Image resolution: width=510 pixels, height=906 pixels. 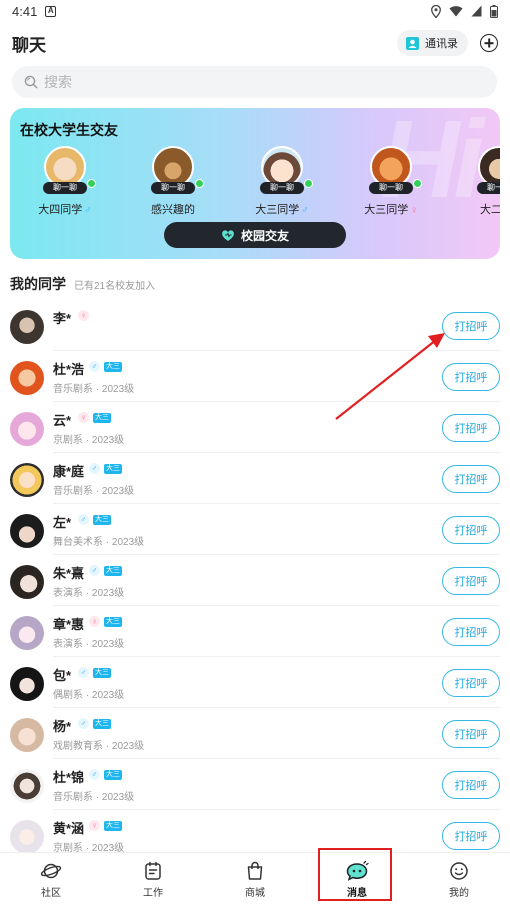 What do you see at coordinates (441, 44) in the screenshot?
I see `contacts-label: 通讯录` at bounding box center [441, 44].